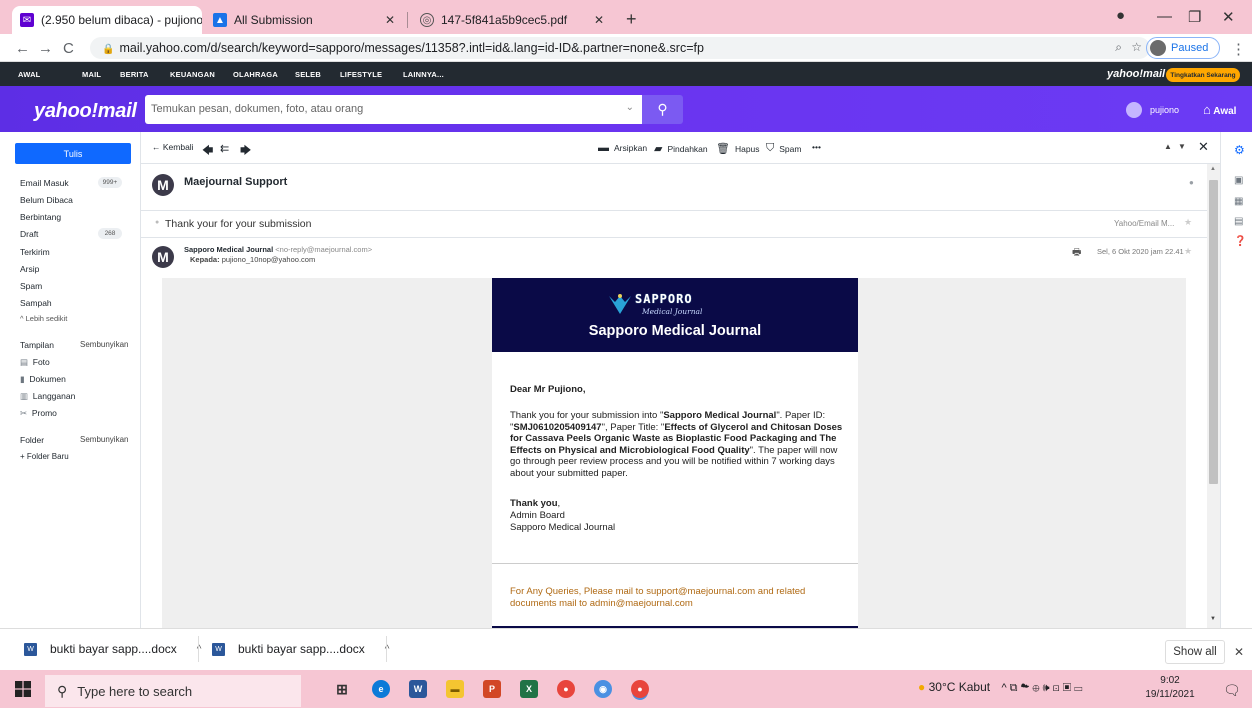 The image size is (1252, 708). Describe the element at coordinates (1238, 201) in the screenshot. I see `calendar-icon: ▦` at that location.